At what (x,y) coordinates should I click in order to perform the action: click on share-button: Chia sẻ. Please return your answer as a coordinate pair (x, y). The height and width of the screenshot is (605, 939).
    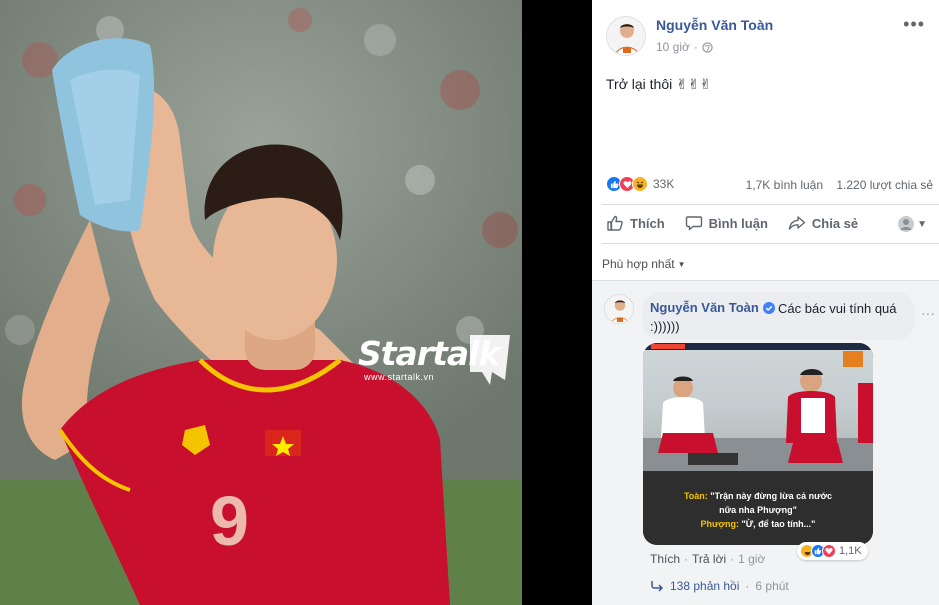
    Looking at the image, I should click on (823, 223).